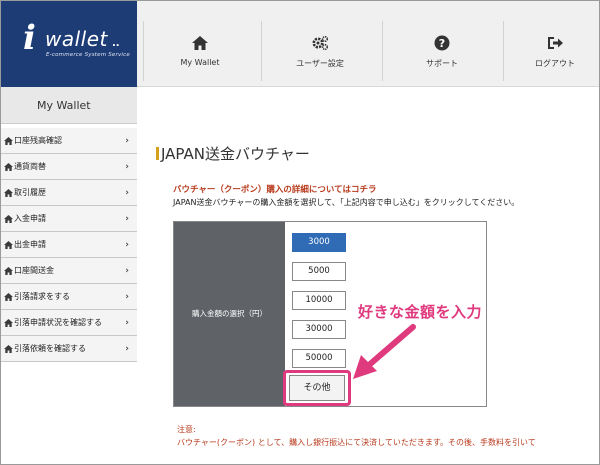 This screenshot has height=465, width=600. I want to click on question-circle-icon: ?, so click(442, 43).